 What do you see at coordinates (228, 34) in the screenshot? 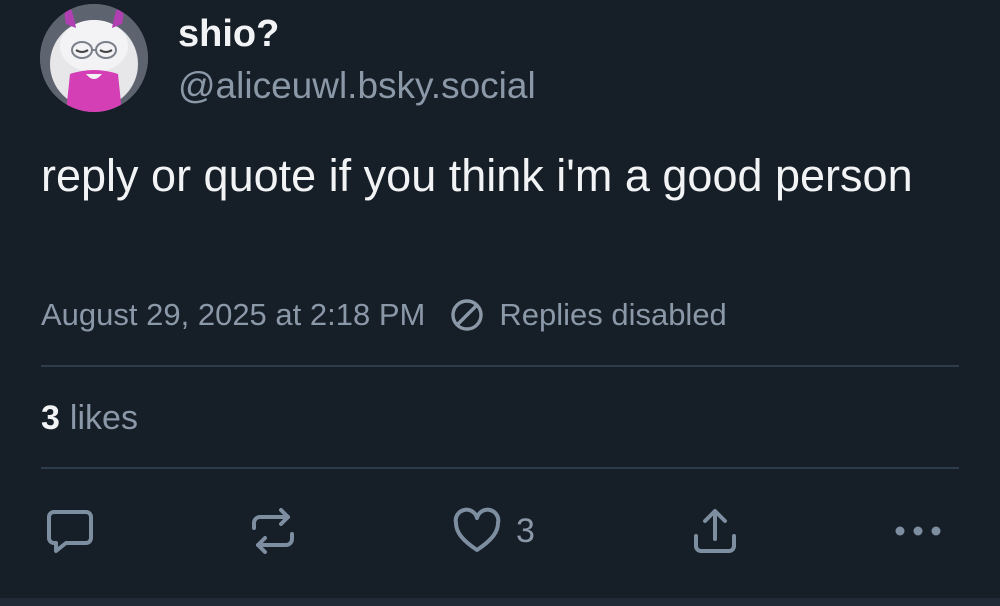
I see `author-display-name: shio?` at bounding box center [228, 34].